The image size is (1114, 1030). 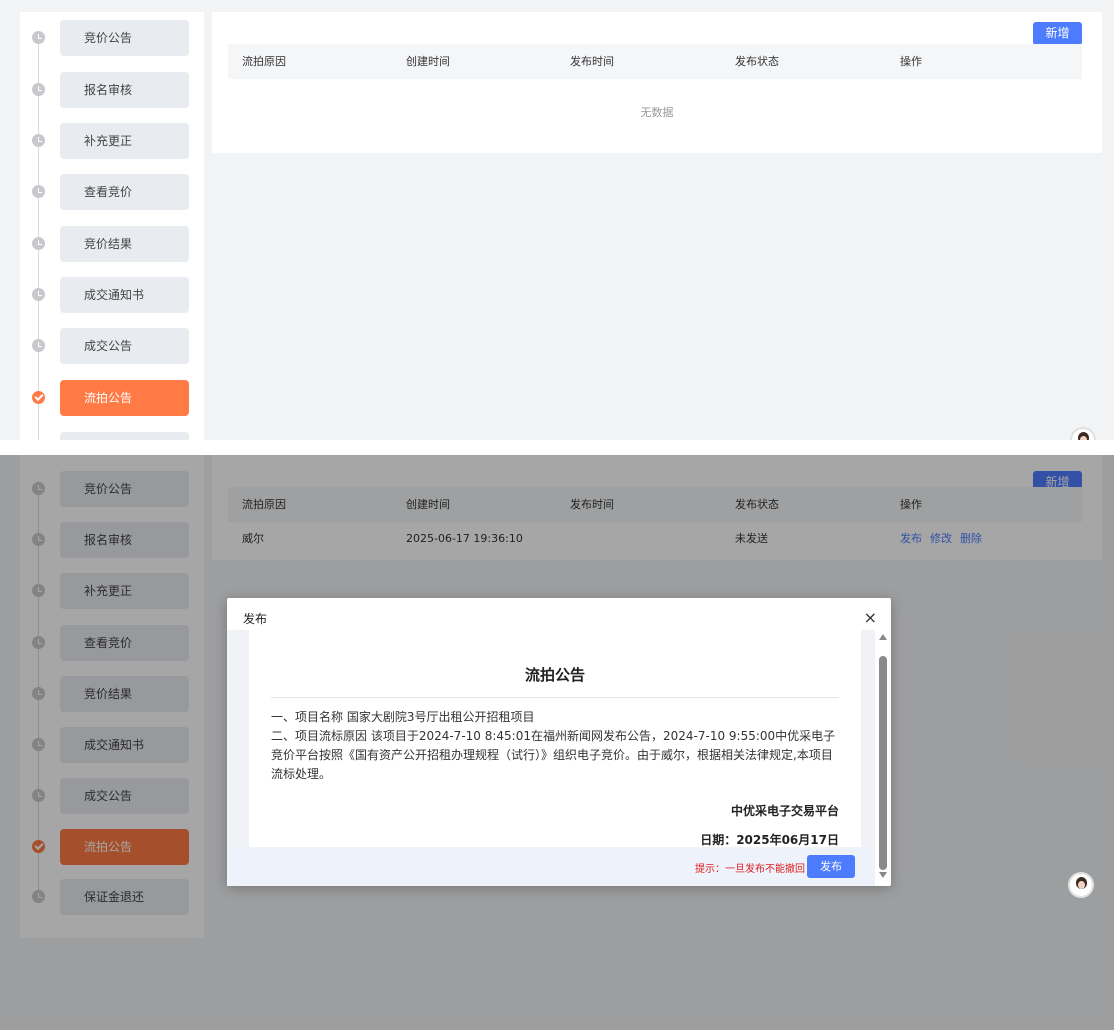 What do you see at coordinates (124, 295) in the screenshot?
I see `step-button: 成交通知书` at bounding box center [124, 295].